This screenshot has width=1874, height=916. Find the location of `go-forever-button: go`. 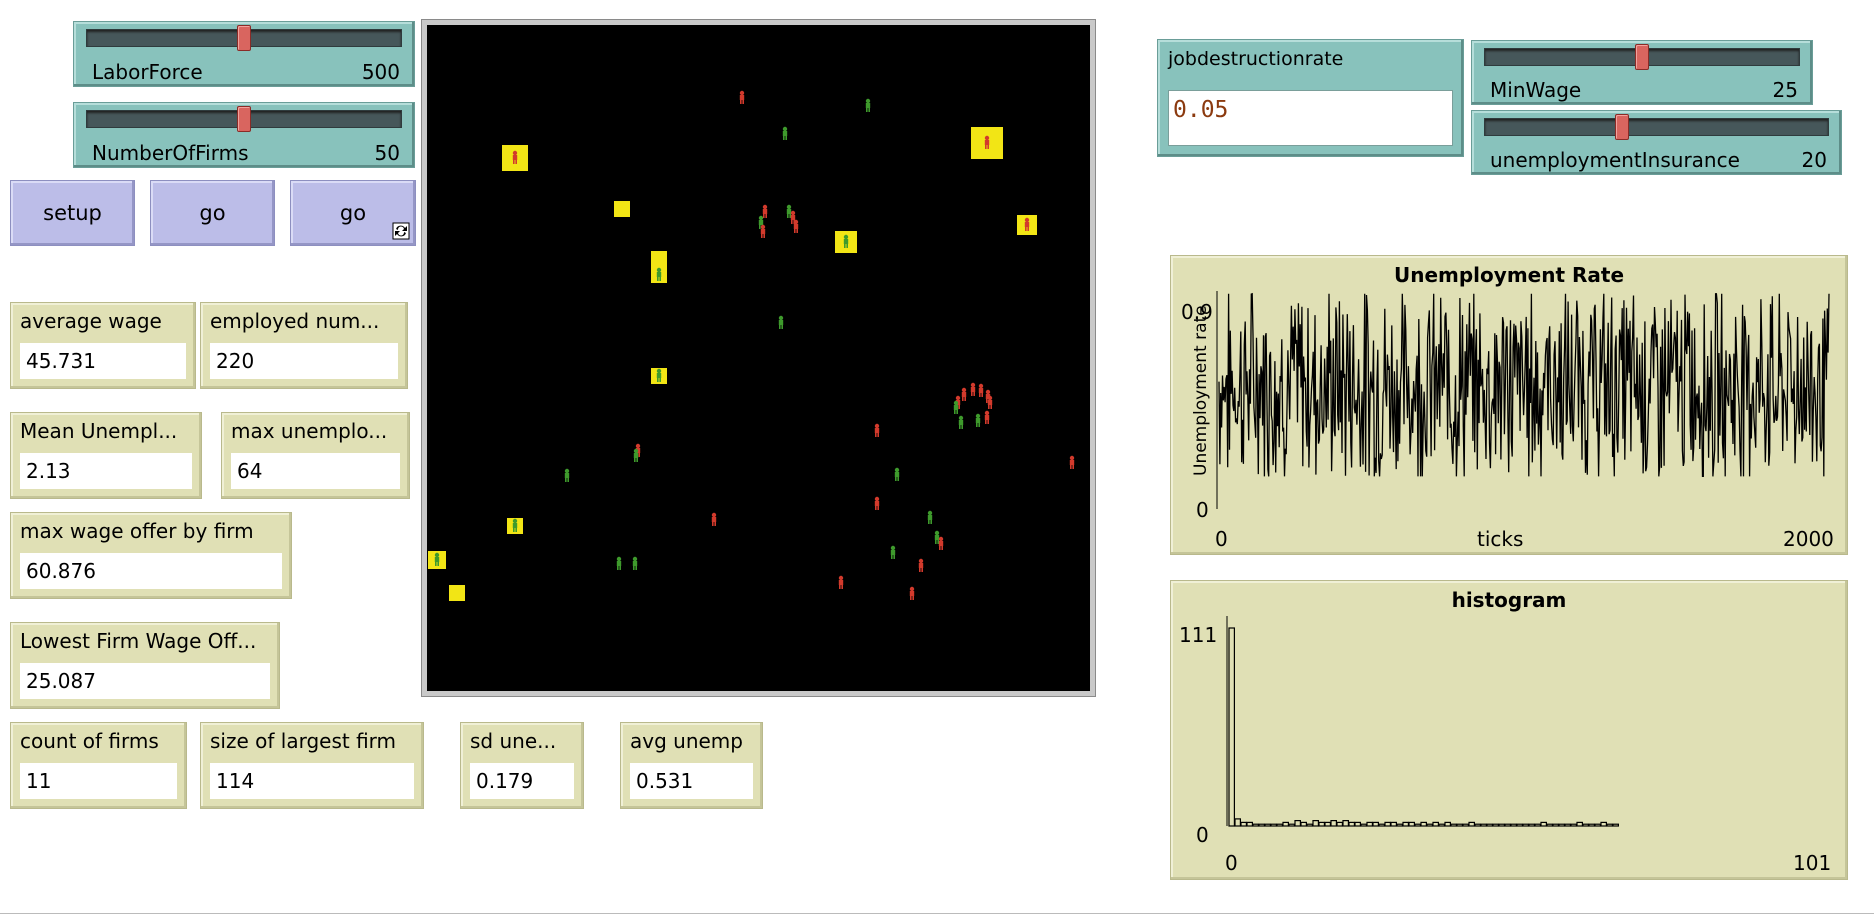

go-forever-button: go is located at coordinates (353, 213).